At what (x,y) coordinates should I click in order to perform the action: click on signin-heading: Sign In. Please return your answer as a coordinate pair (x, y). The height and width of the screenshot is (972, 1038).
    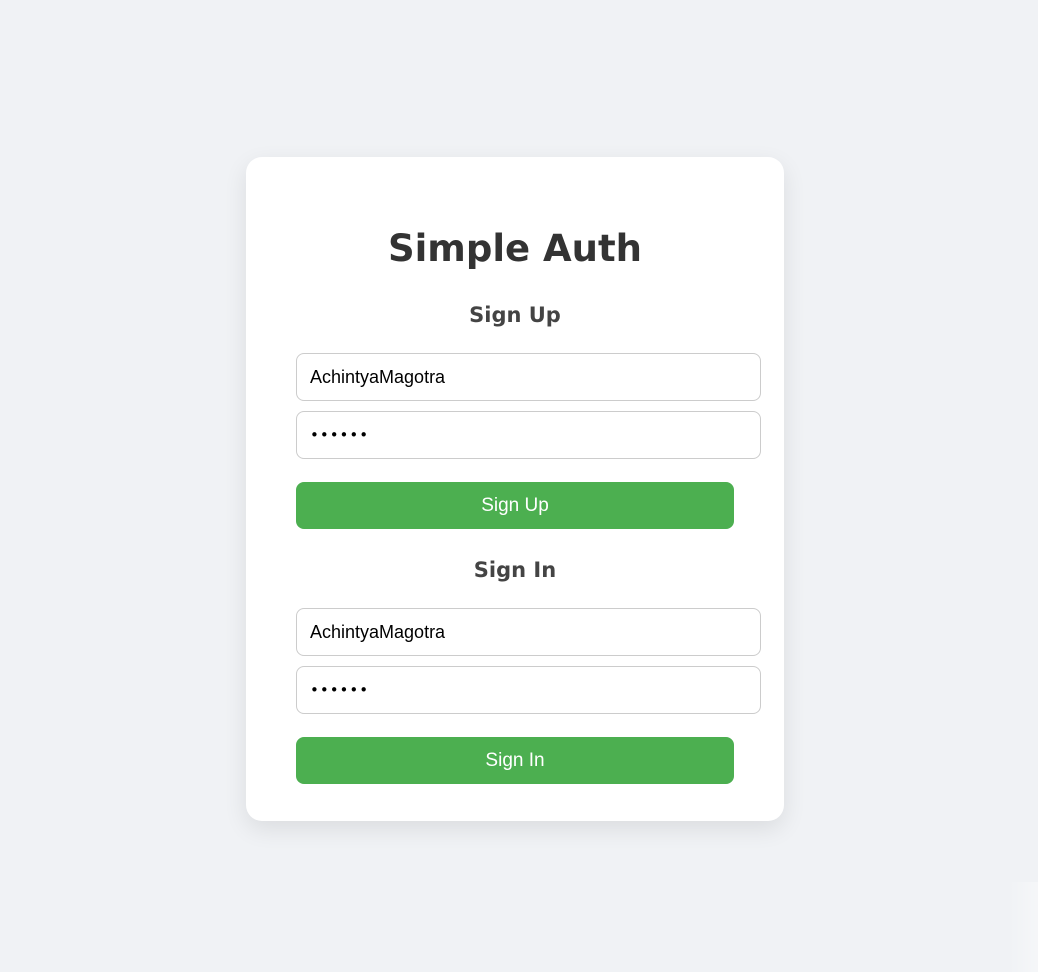
    Looking at the image, I should click on (515, 570).